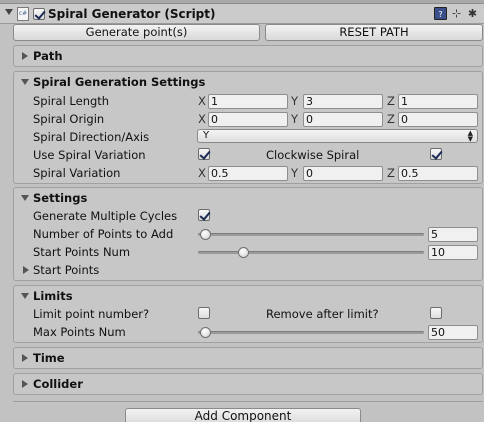 The image size is (484, 422). I want to click on dropdown-value: Y, so click(206, 135).